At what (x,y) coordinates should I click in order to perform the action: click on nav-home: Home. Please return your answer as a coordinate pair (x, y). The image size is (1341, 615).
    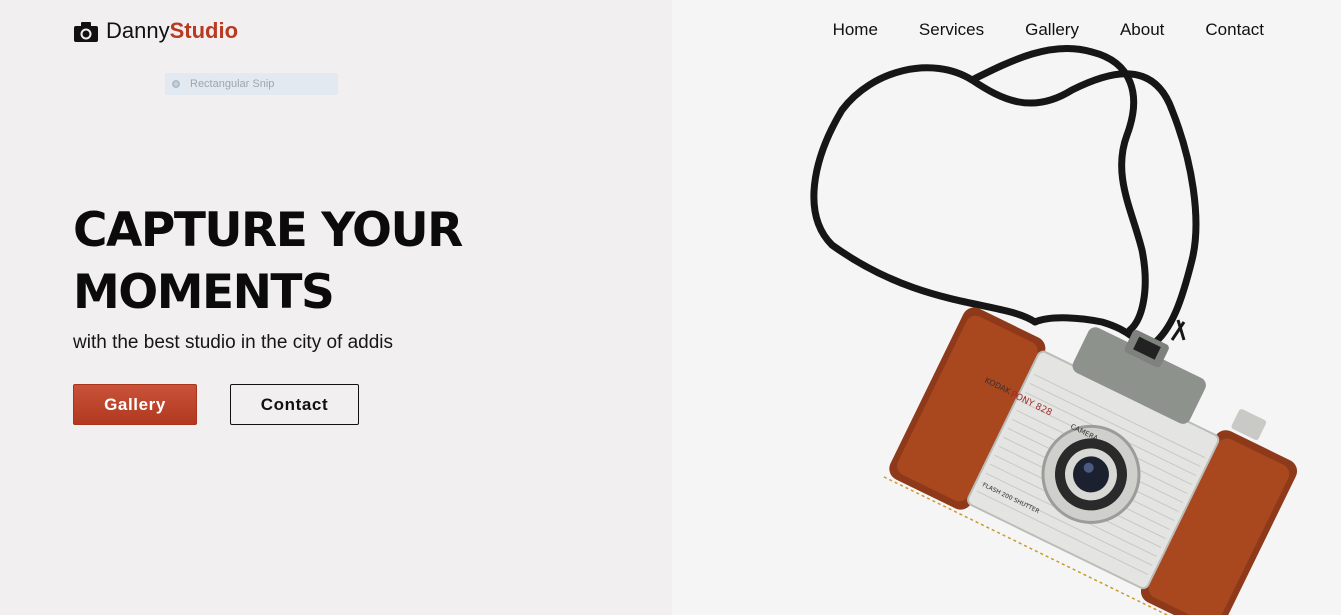
    Looking at the image, I should click on (855, 30).